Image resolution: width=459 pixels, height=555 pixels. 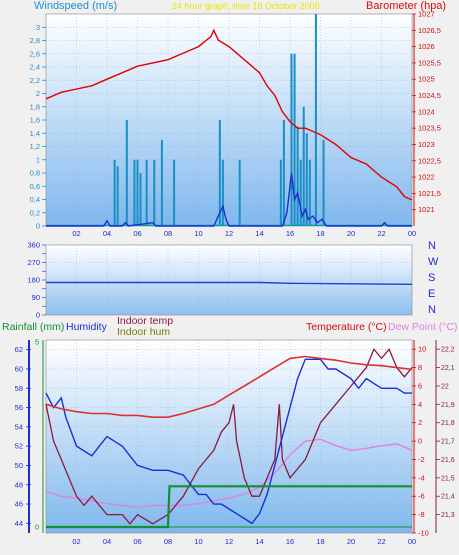 What do you see at coordinates (19, 388) in the screenshot?
I see `hum-y-tick-7: 58` at bounding box center [19, 388].